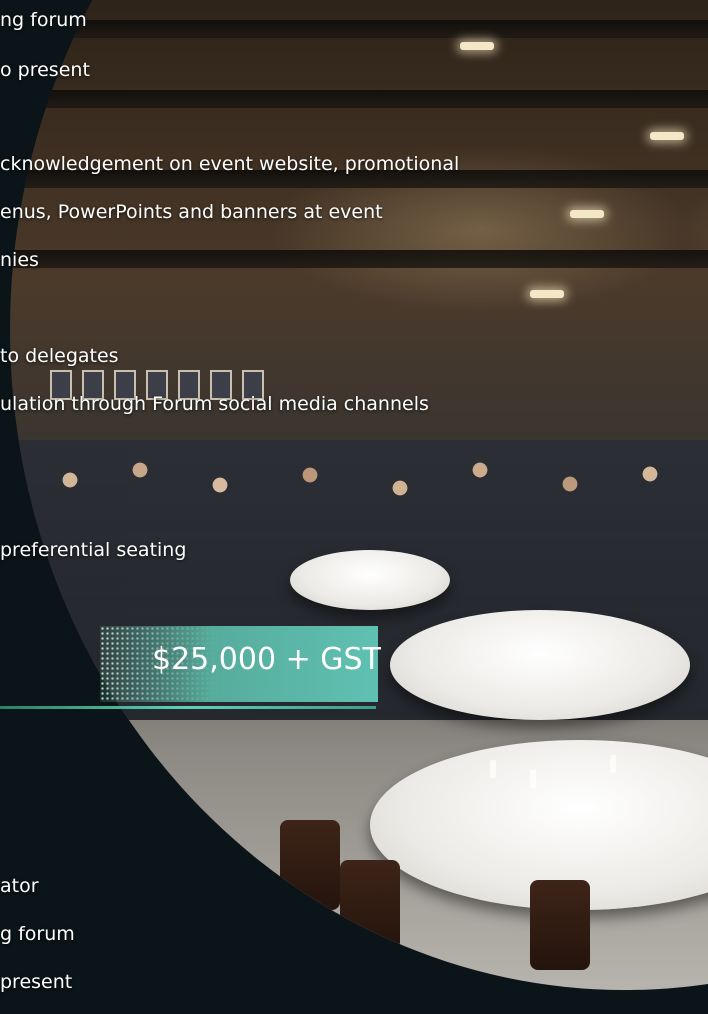 The height and width of the screenshot is (1014, 708). I want to click on price-amount: $25,000 + GST, so click(266, 659).